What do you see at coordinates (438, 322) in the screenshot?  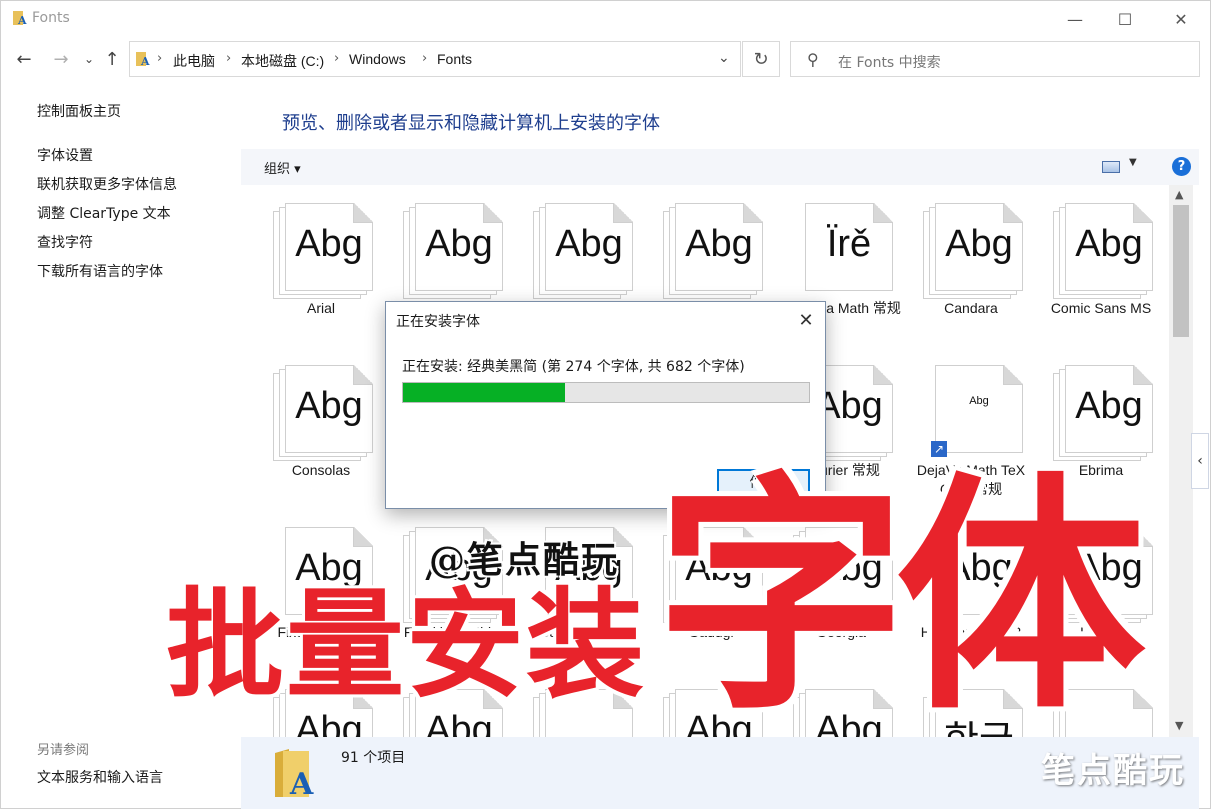 I see `dialog-title: 正在安装字体` at bounding box center [438, 322].